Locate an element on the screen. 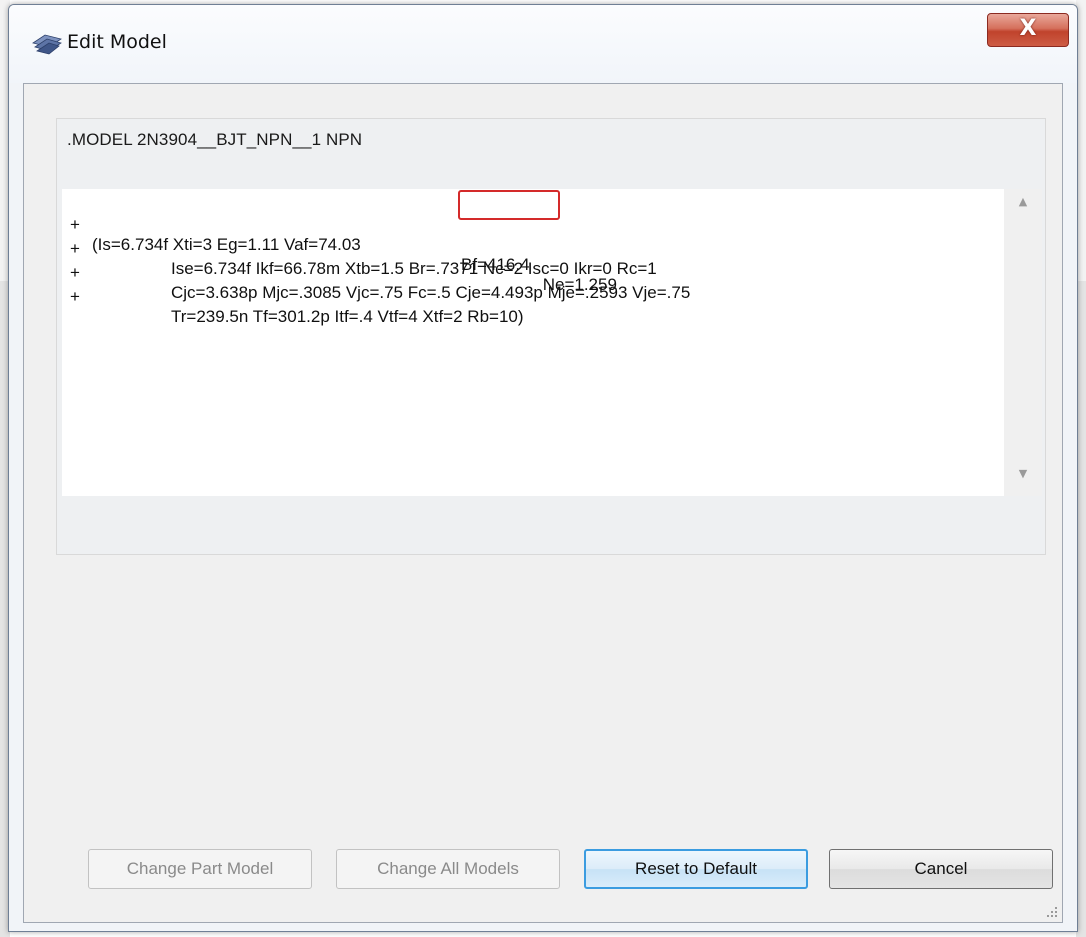 This screenshot has height=937, width=1086. highlight-box is located at coordinates (509, 205).